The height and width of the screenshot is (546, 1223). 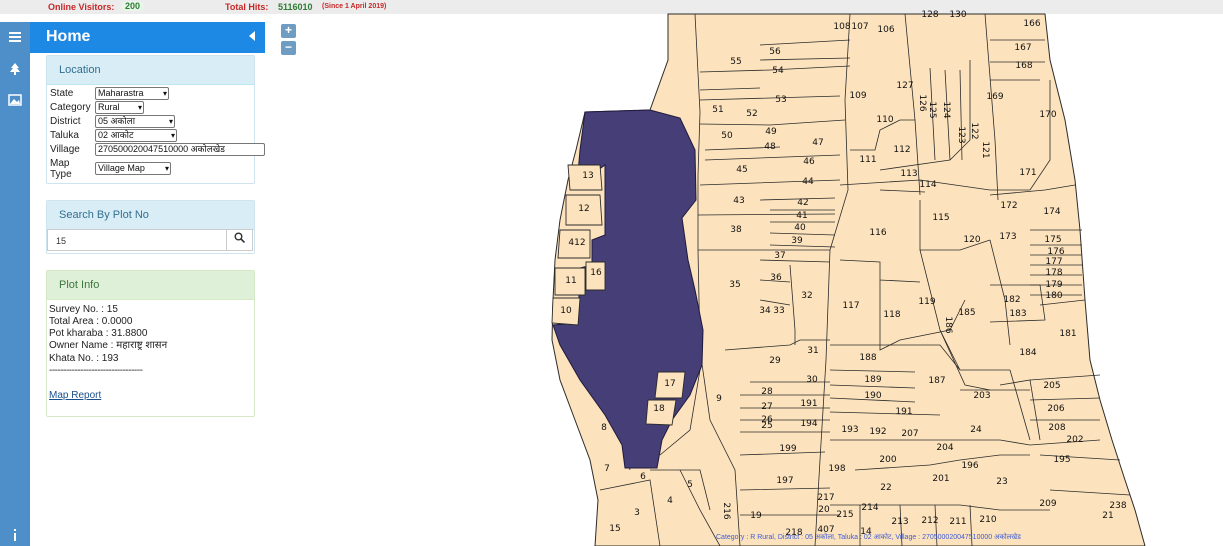 What do you see at coordinates (899, 522) in the screenshot?
I see `plot-label-213: 213` at bounding box center [899, 522].